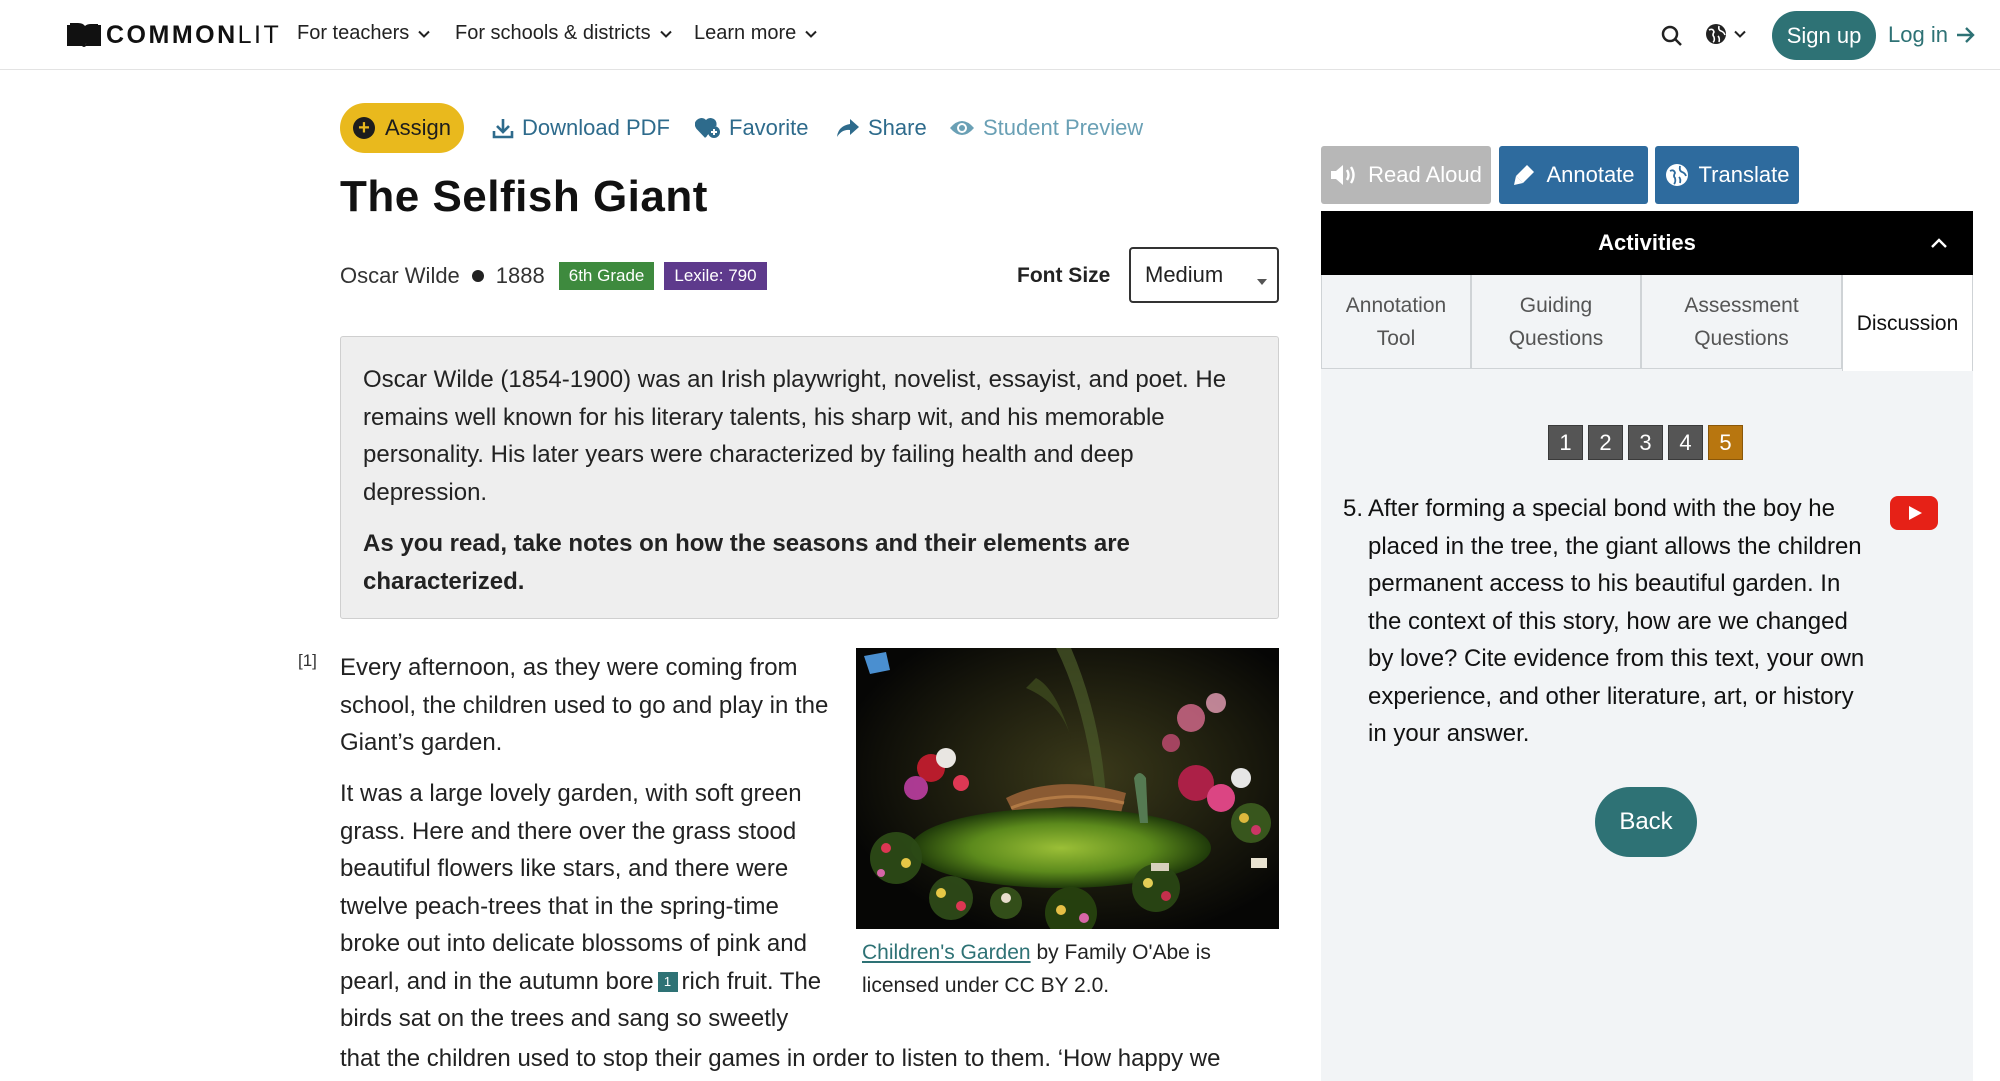  I want to click on page-2-button: 2, so click(1605, 442).